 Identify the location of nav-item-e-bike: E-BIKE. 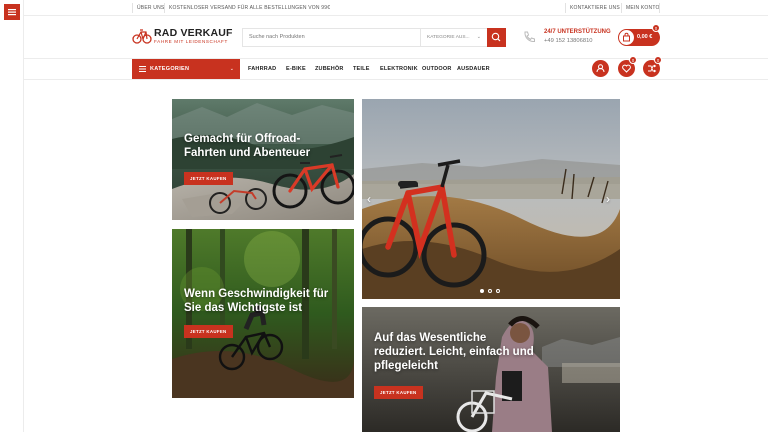
(296, 69).